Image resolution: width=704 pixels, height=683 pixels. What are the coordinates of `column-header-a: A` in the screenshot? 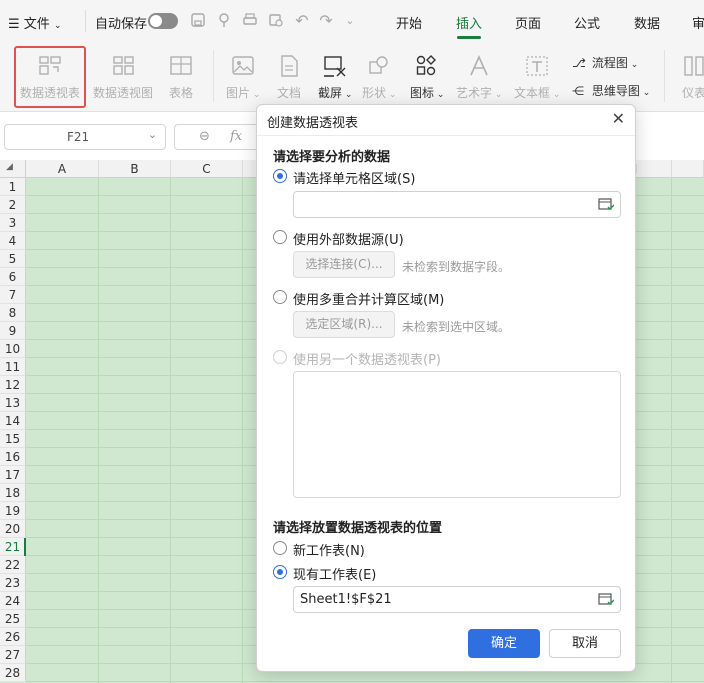 It's located at (62, 169).